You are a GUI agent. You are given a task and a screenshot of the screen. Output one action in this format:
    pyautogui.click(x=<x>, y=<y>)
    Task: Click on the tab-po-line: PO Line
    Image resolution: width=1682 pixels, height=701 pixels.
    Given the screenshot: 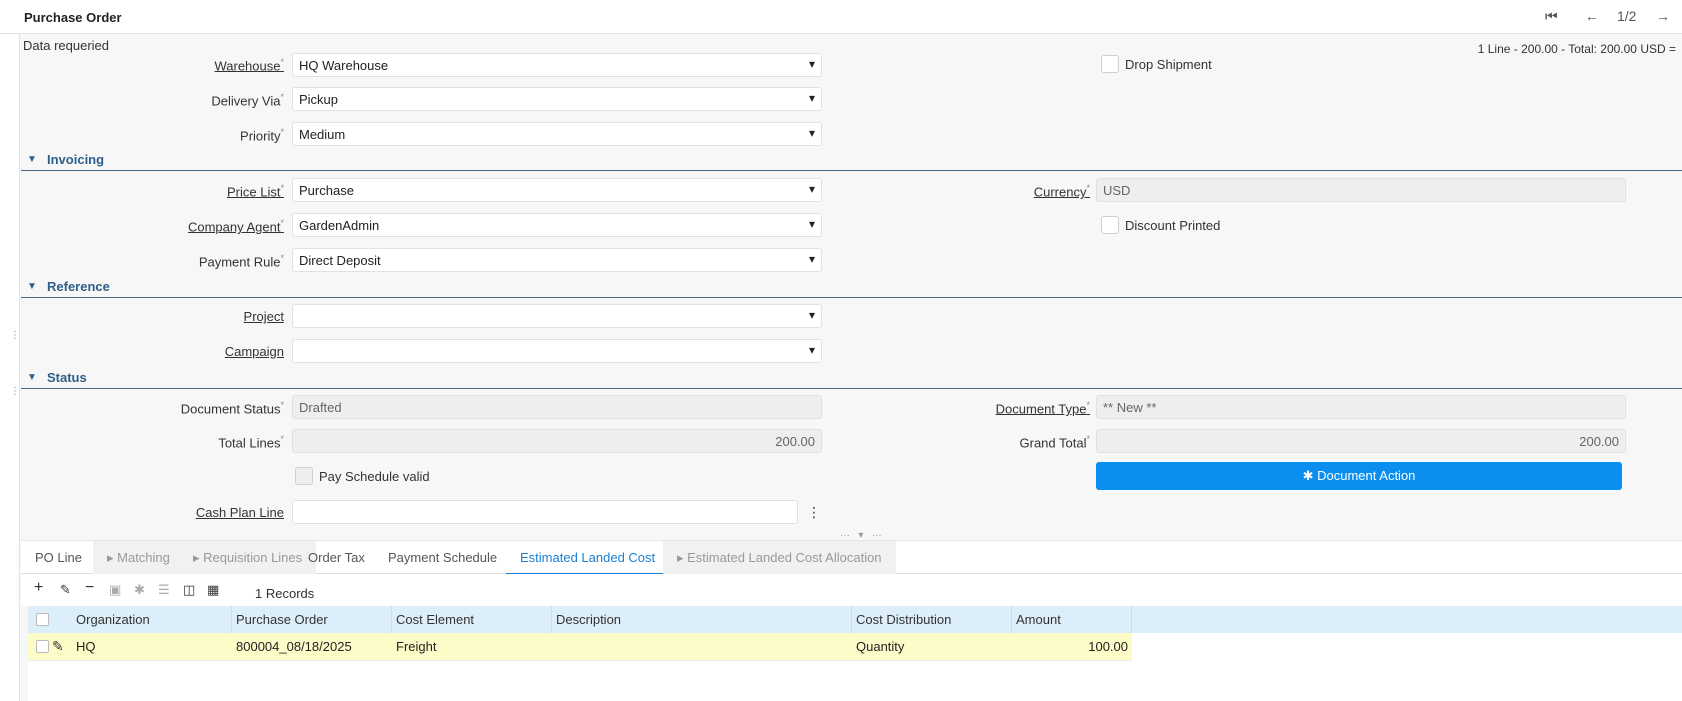 What is the action you would take?
    pyautogui.click(x=58, y=558)
    